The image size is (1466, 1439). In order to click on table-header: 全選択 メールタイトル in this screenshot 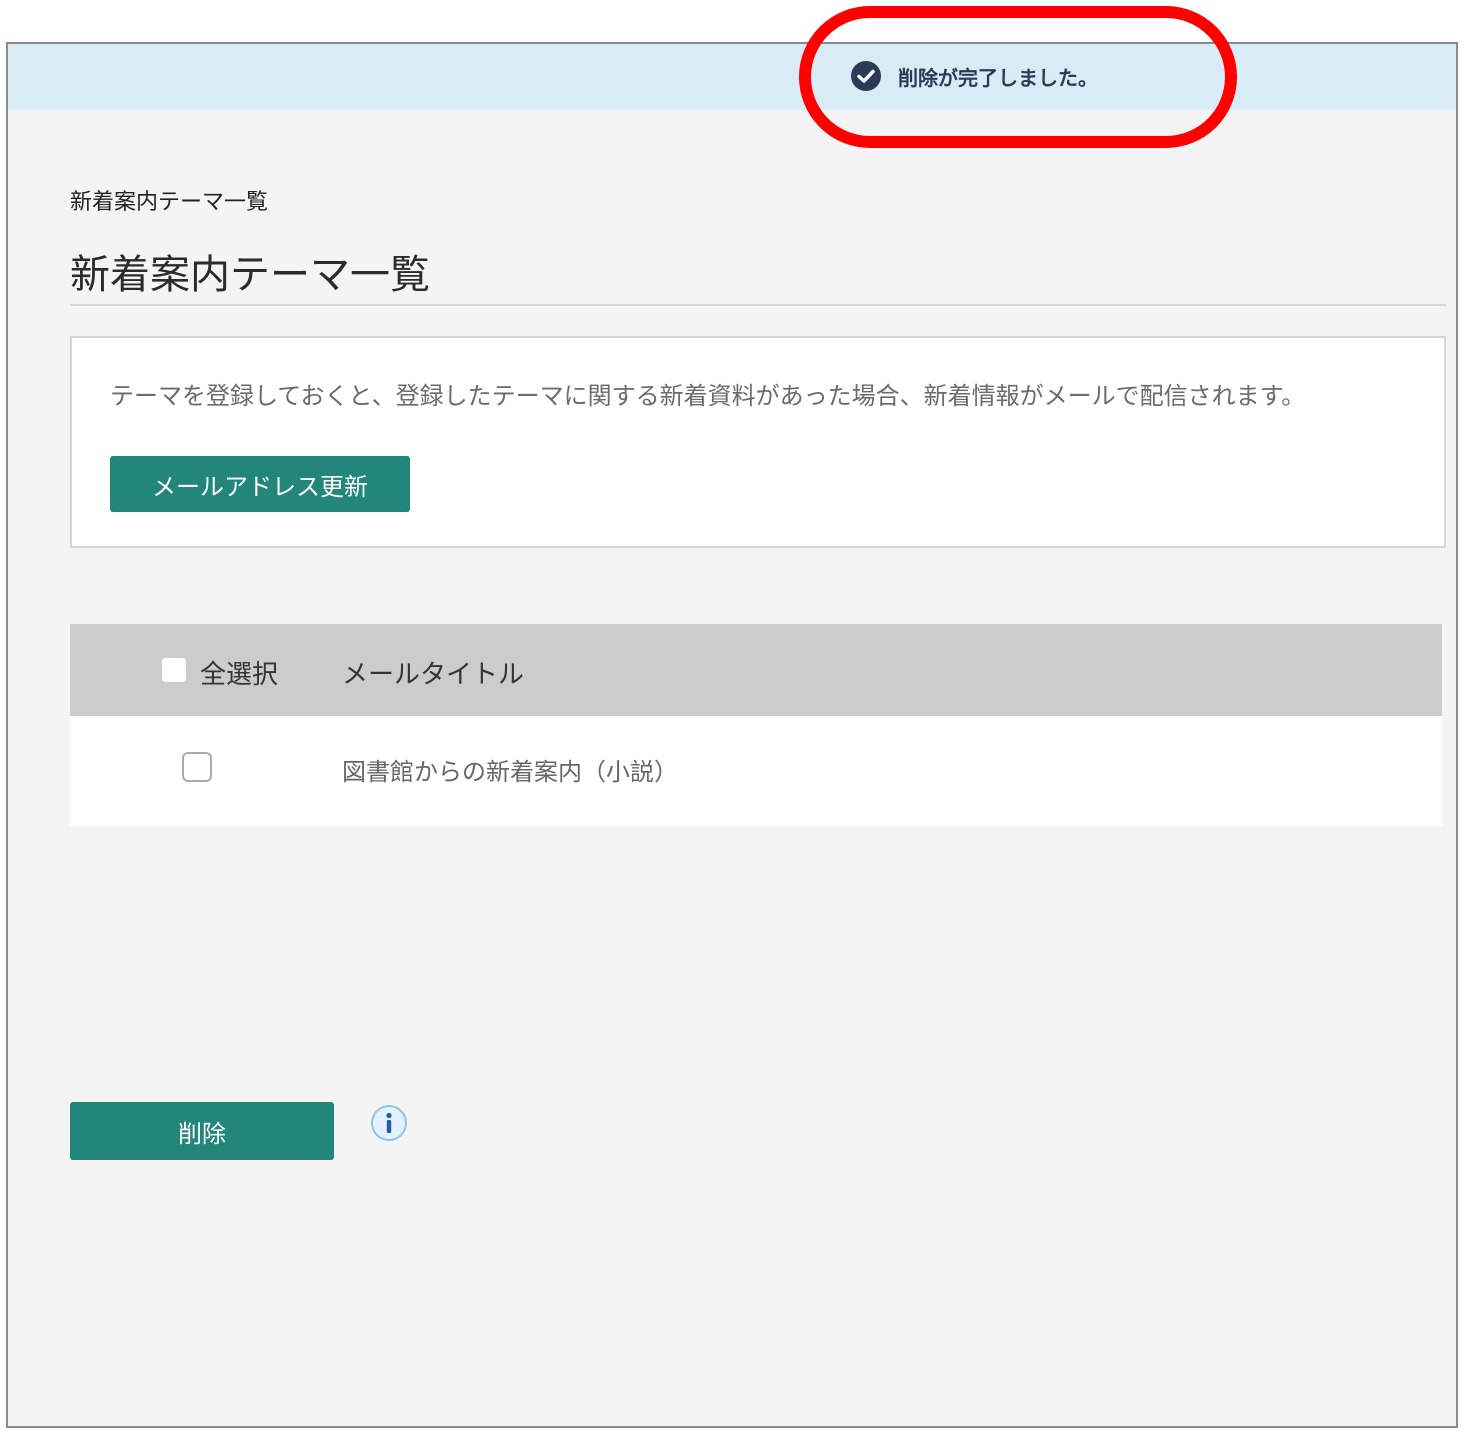, I will do `click(756, 670)`.